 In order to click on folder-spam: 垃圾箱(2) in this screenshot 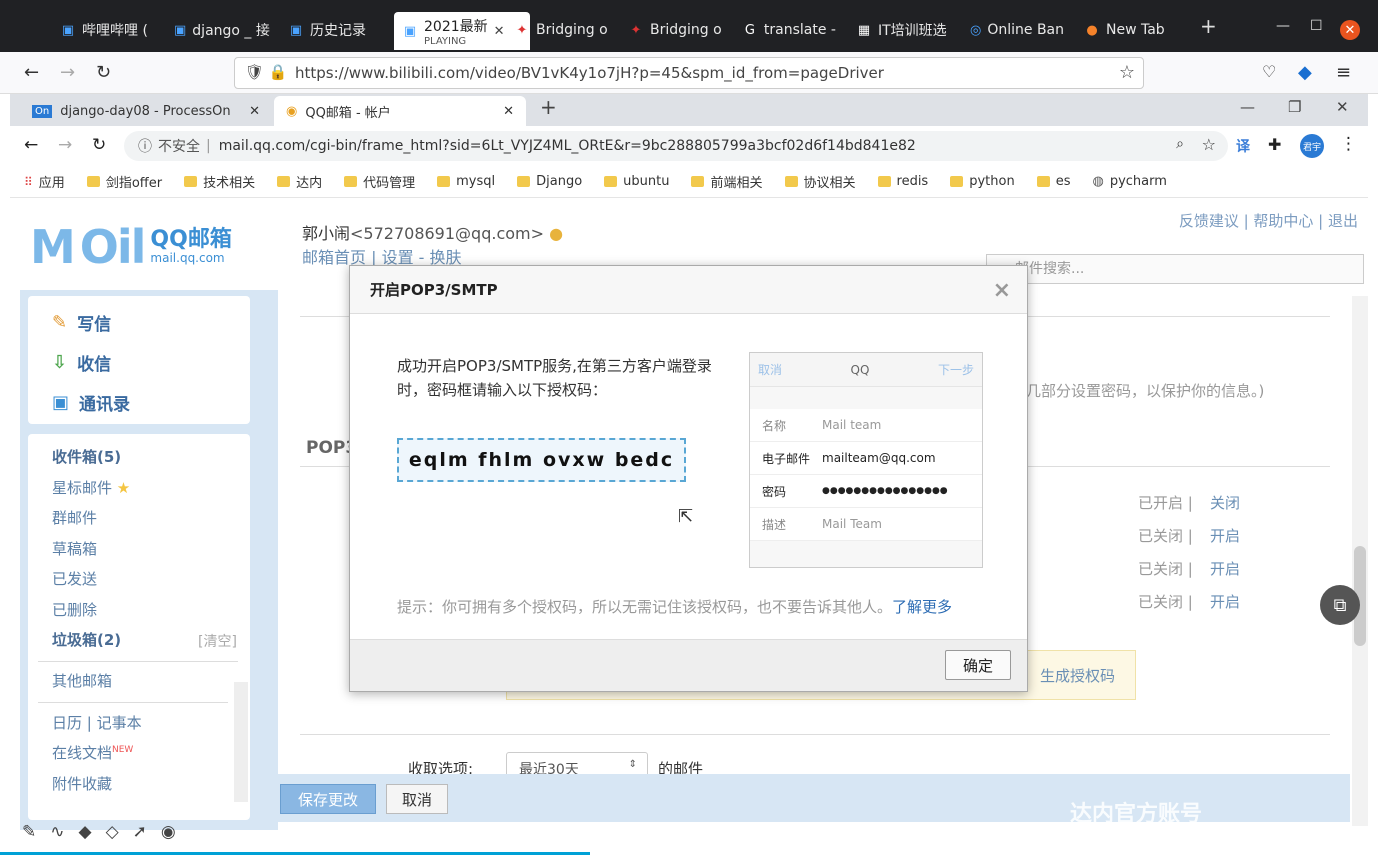, I will do `click(86, 639)`.